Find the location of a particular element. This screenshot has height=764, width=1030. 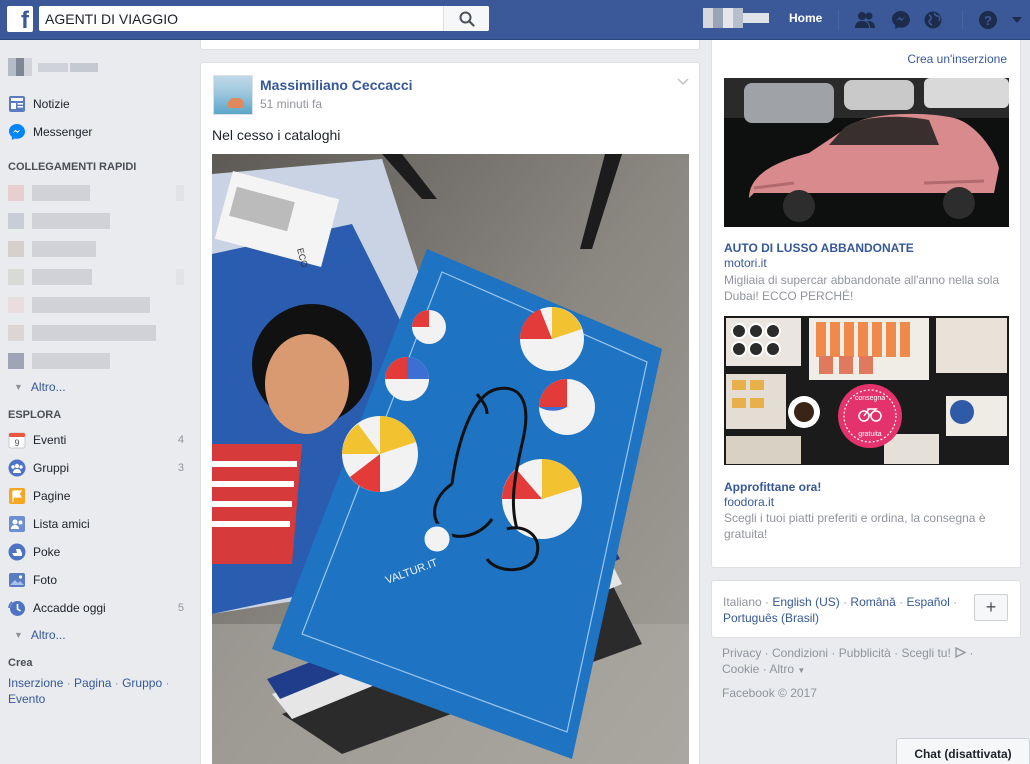

svg-text: 9 is located at coordinates (16, 443).